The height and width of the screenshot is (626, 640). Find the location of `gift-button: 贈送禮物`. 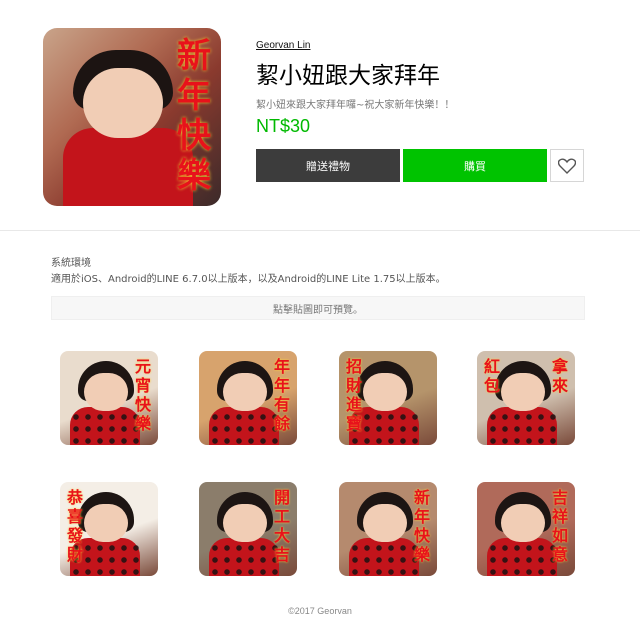

gift-button: 贈送禮物 is located at coordinates (328, 165).